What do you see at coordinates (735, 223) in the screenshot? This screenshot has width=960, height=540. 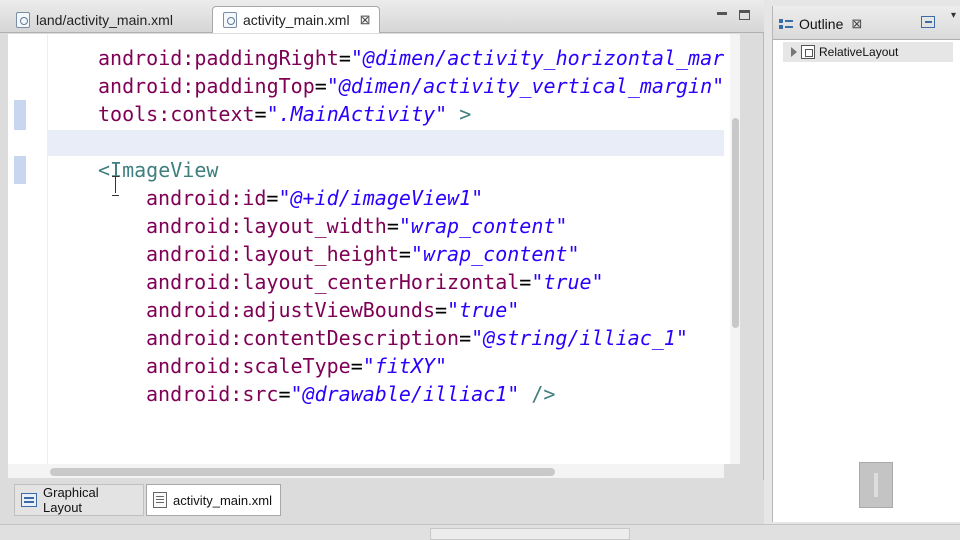 I see `vertical-scroll-thumb` at bounding box center [735, 223].